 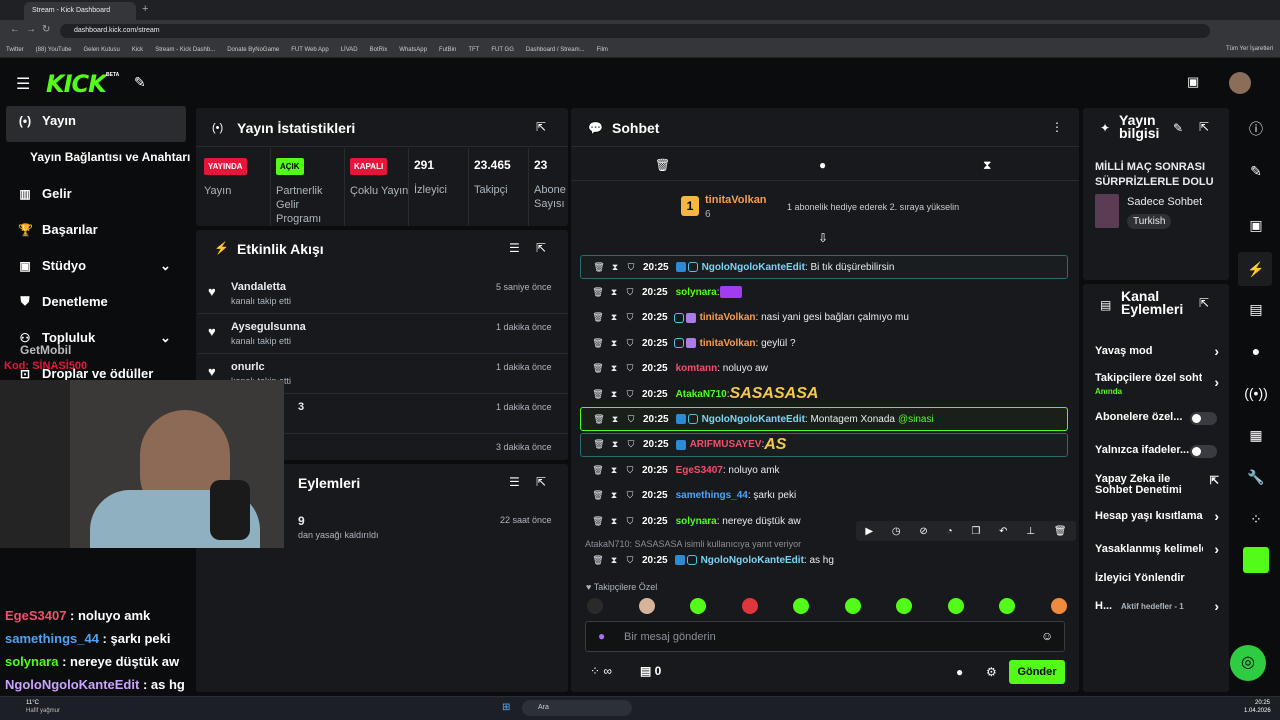 I want to click on wrench-icon: 🔧, so click(x=1256, y=477).